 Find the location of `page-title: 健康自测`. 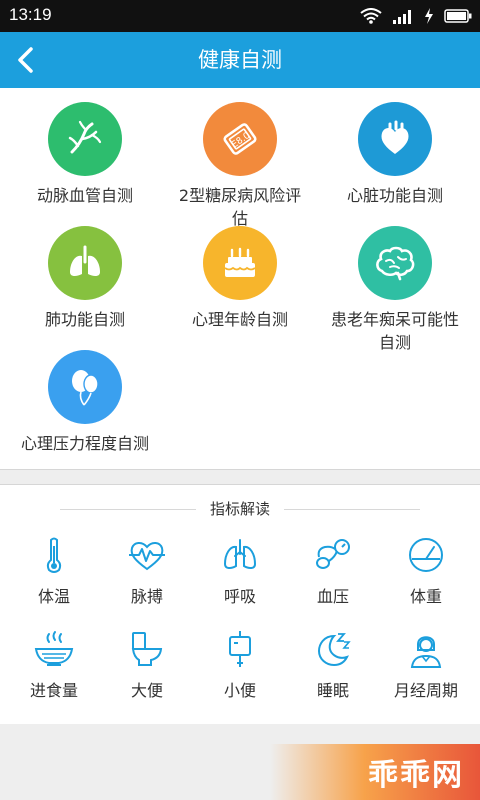

page-title: 健康自测 is located at coordinates (240, 60).